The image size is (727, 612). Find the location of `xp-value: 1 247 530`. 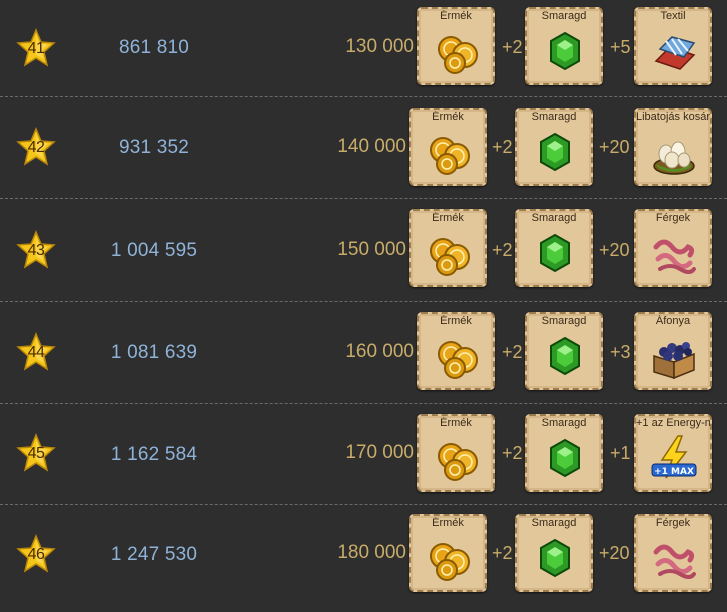

xp-value: 1 247 530 is located at coordinates (154, 554).